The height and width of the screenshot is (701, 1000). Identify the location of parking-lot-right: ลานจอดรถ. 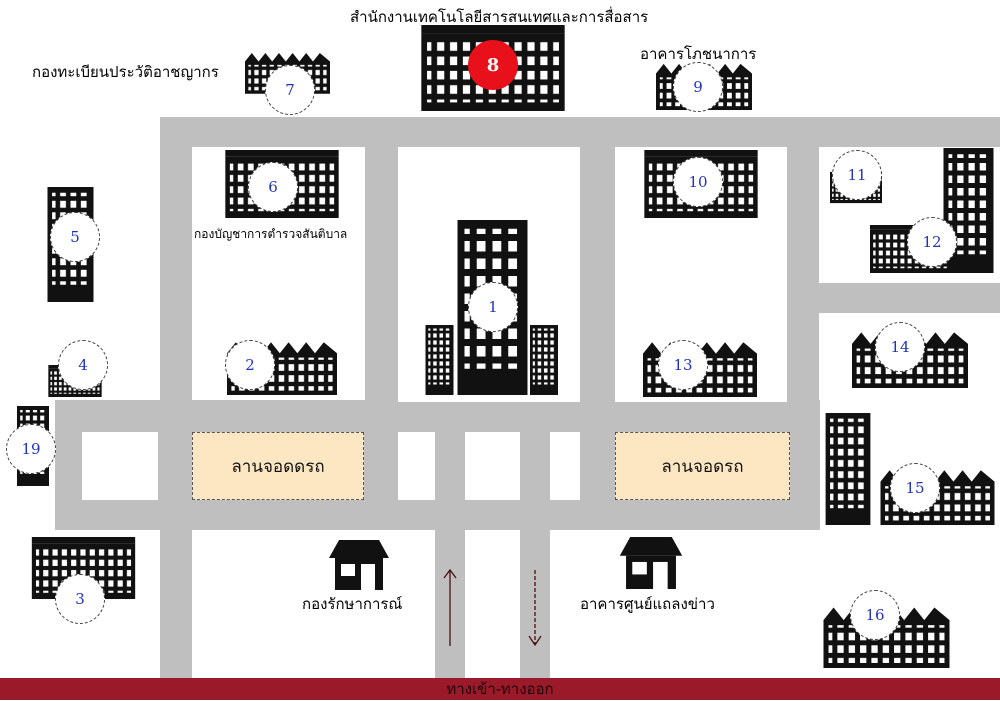
(702, 466).